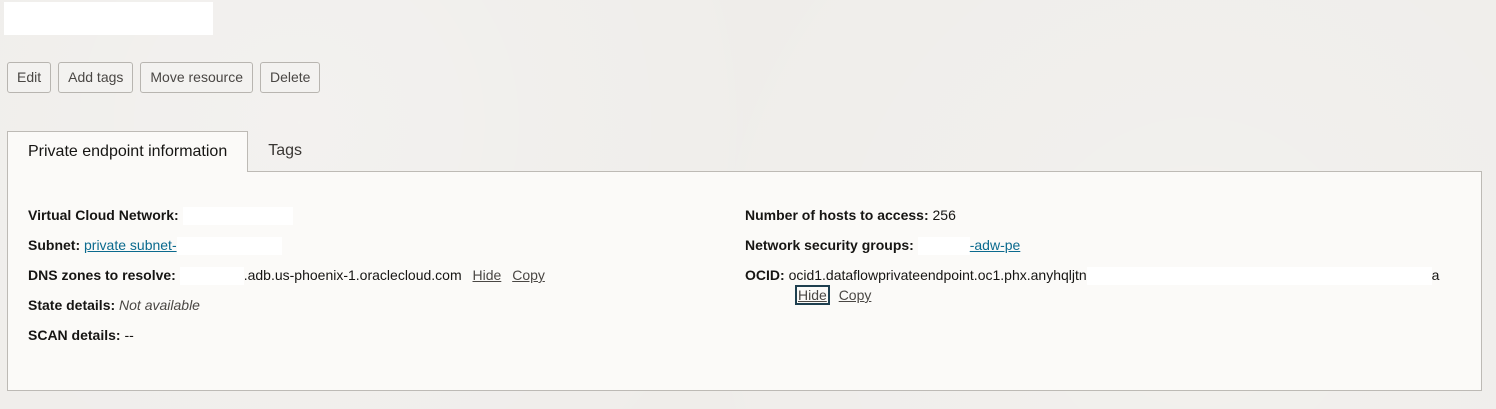 This screenshot has height=409, width=1496. What do you see at coordinates (833, 295) in the screenshot?
I see `ocid-actions: Hide Copy` at bounding box center [833, 295].